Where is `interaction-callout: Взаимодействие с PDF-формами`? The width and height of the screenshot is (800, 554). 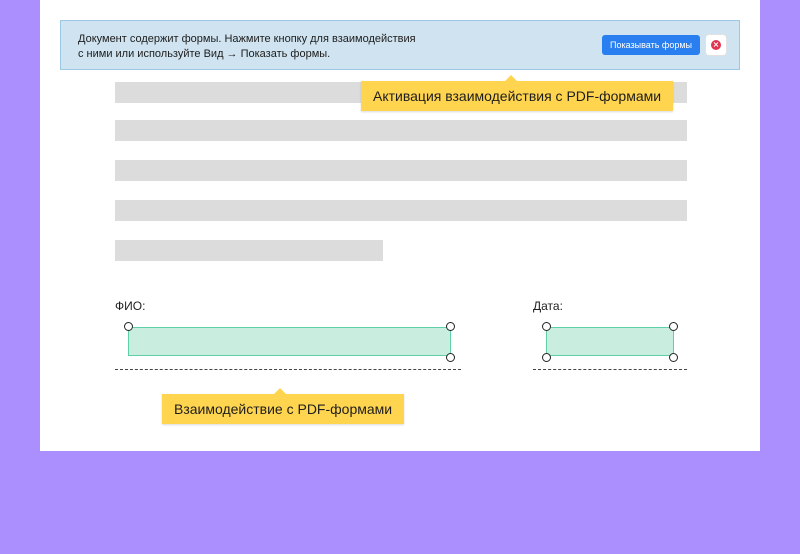
interaction-callout: Взаимодействие с PDF-формами is located at coordinates (283, 406).